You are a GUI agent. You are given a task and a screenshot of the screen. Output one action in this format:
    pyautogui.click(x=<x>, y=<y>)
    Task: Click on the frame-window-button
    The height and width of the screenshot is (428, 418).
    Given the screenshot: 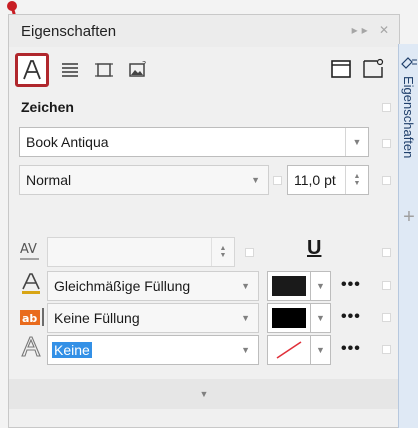 What is the action you would take?
    pyautogui.click(x=341, y=69)
    